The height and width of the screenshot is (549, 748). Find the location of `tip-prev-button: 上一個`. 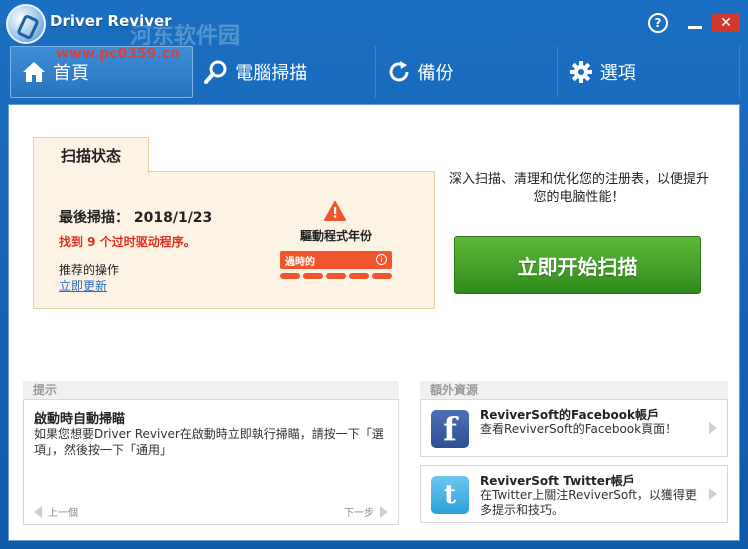

tip-prev-button: 上一個 is located at coordinates (56, 511).